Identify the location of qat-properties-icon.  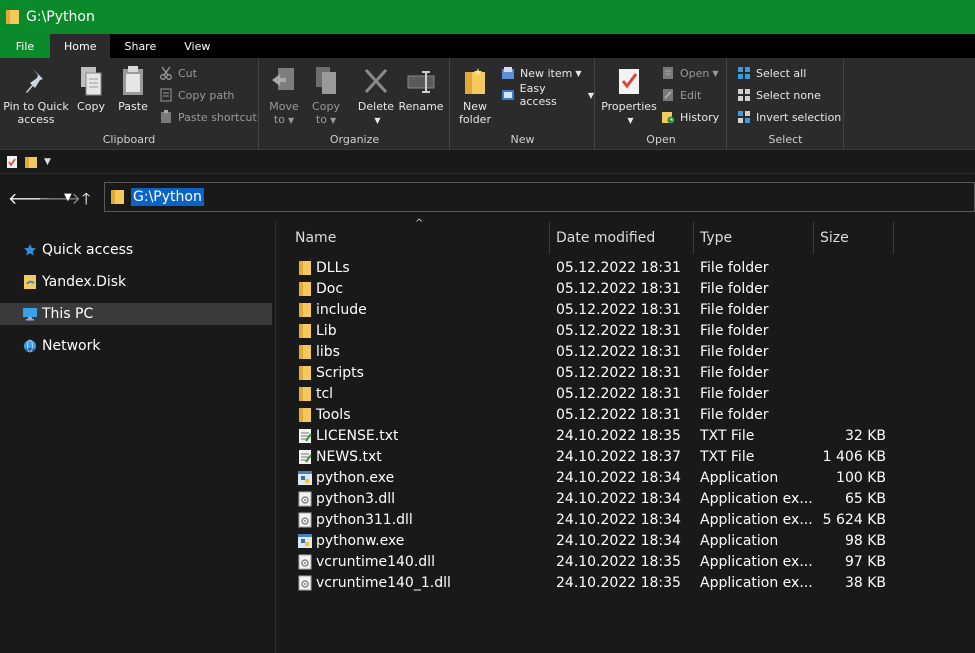
(12, 162).